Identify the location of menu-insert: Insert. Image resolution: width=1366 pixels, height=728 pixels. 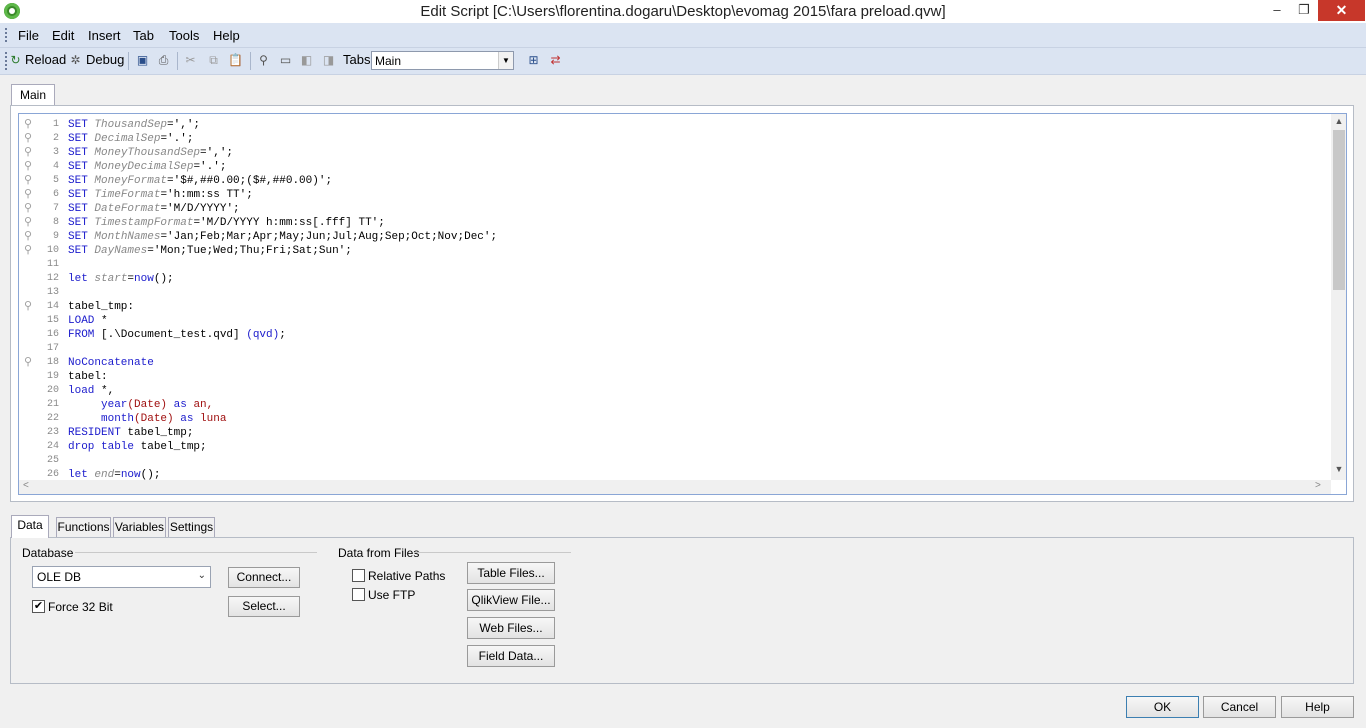
(104, 35).